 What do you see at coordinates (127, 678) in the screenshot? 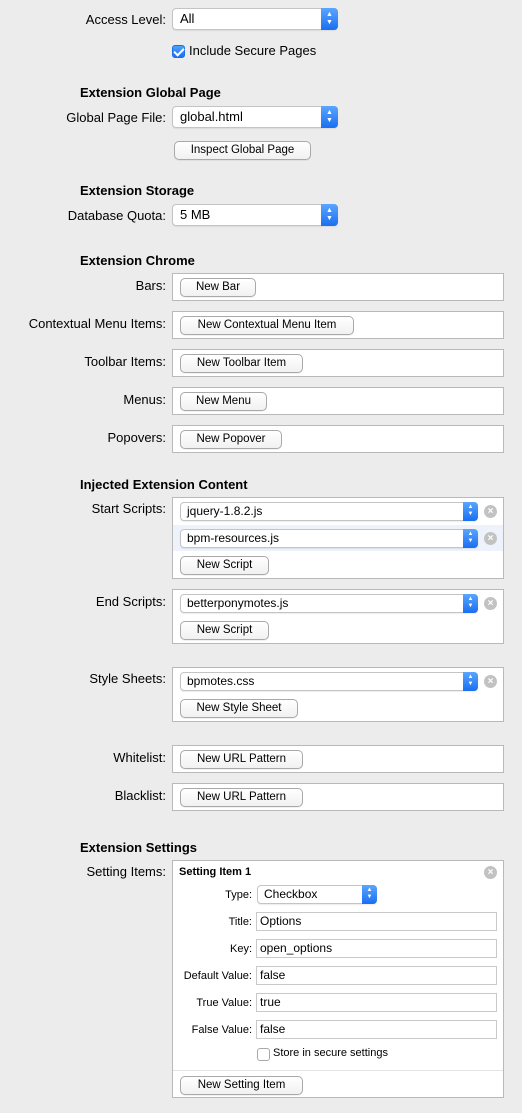
I see `style-sheets-label: Style Sheets:` at bounding box center [127, 678].